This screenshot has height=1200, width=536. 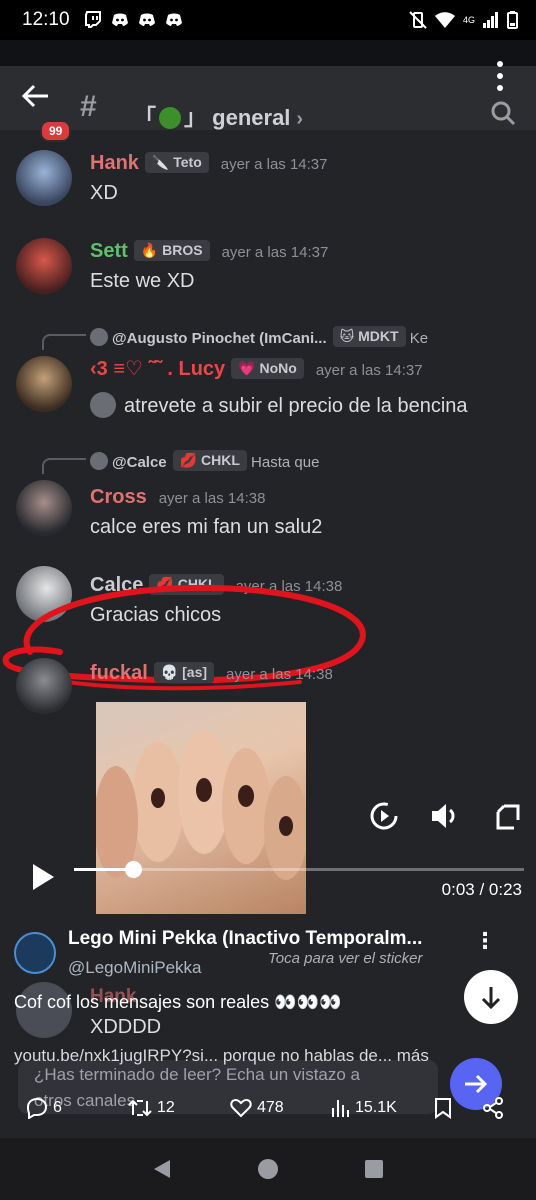 What do you see at coordinates (35, 953) in the screenshot?
I see `tweet-author-avatar` at bounding box center [35, 953].